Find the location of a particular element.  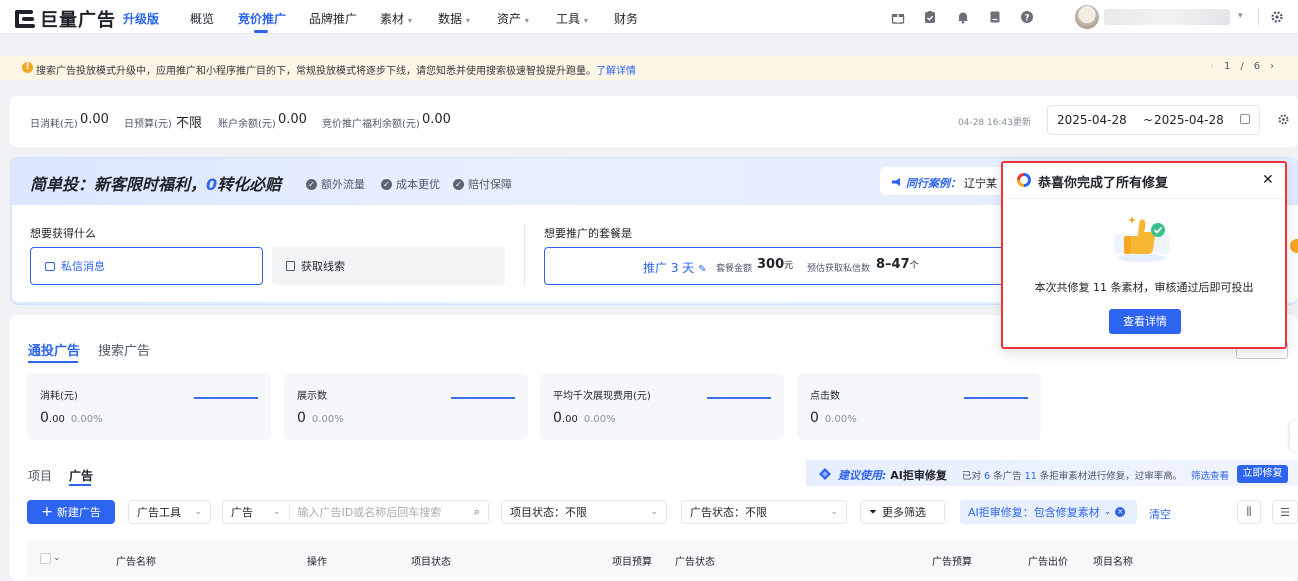

package-question: 想要推广的套餐是 is located at coordinates (588, 233).